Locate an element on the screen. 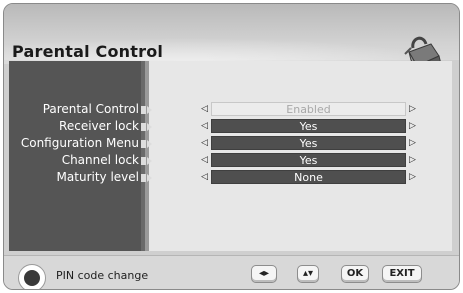 This screenshot has width=463, height=293. menu-row-configuration-menu: Configuration Menu ◁ Yes ▷ is located at coordinates (231, 143).